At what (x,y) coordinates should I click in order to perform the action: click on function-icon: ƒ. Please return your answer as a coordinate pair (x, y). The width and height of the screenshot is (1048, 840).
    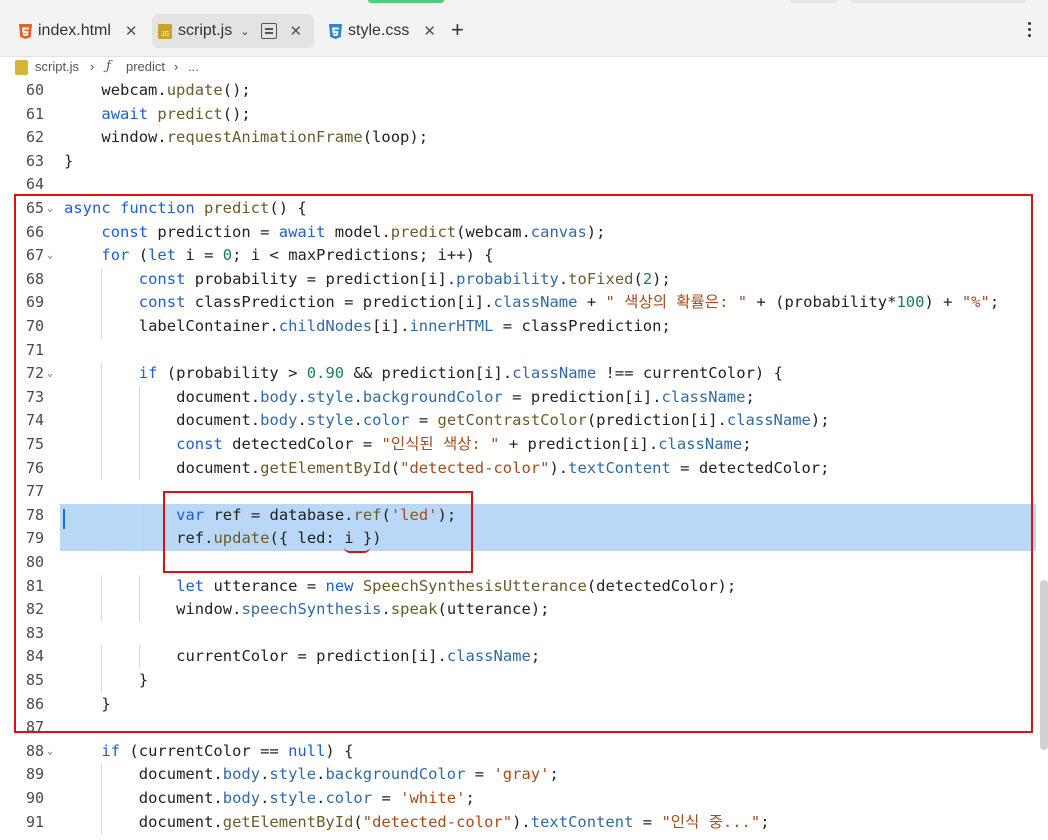
    Looking at the image, I should click on (108, 66).